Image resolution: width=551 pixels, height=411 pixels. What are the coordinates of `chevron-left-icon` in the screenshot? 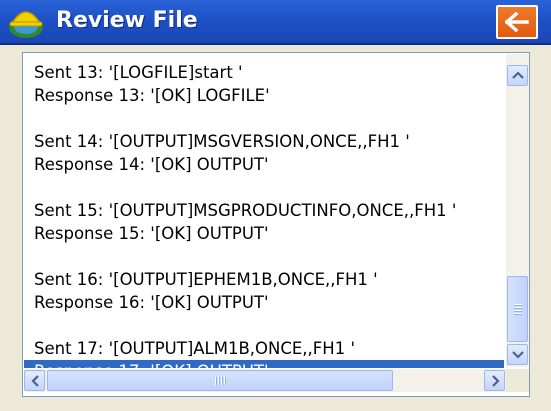 It's located at (35, 381).